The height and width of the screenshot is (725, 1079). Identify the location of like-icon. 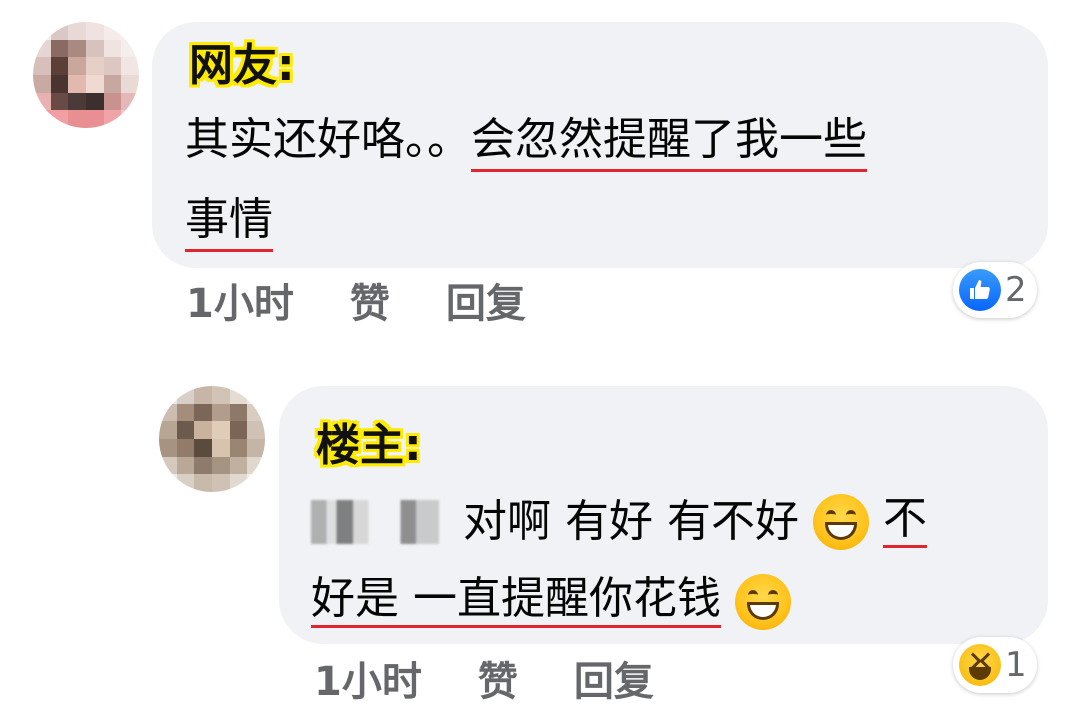
(980, 290).